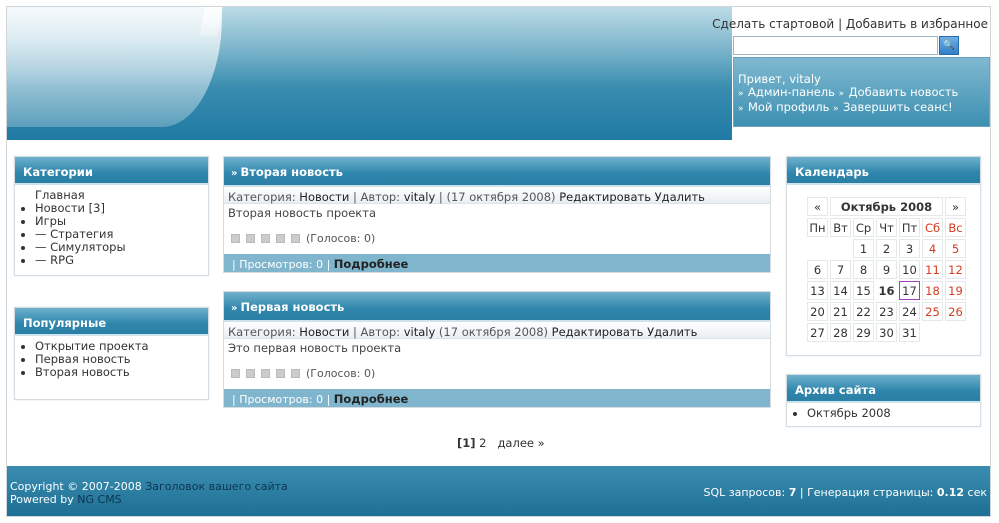 This screenshot has height=523, width=999. What do you see at coordinates (909, 311) in the screenshot?
I see `calendar-day: 24` at bounding box center [909, 311].